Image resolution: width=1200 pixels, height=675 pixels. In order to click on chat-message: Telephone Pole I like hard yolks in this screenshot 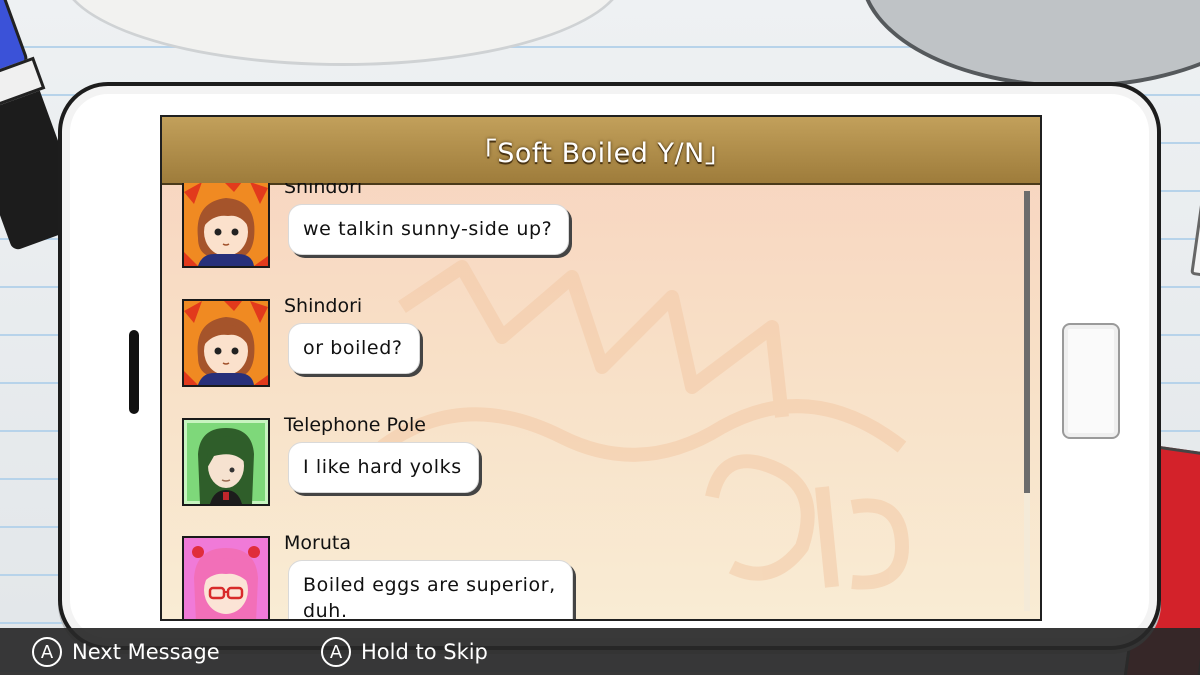, I will do `click(592, 471)`.